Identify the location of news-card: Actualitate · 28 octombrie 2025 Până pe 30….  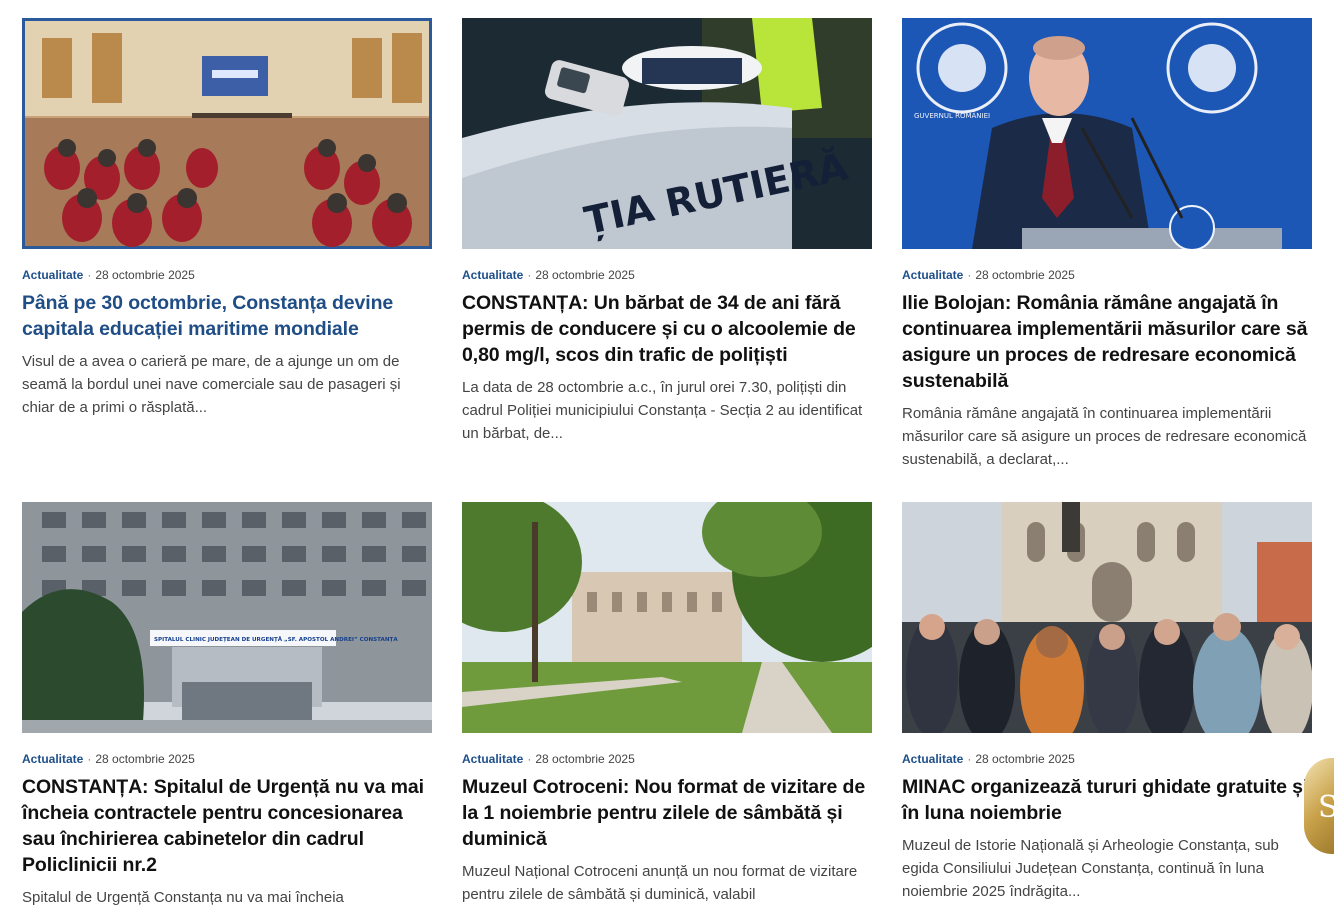
(227, 218).